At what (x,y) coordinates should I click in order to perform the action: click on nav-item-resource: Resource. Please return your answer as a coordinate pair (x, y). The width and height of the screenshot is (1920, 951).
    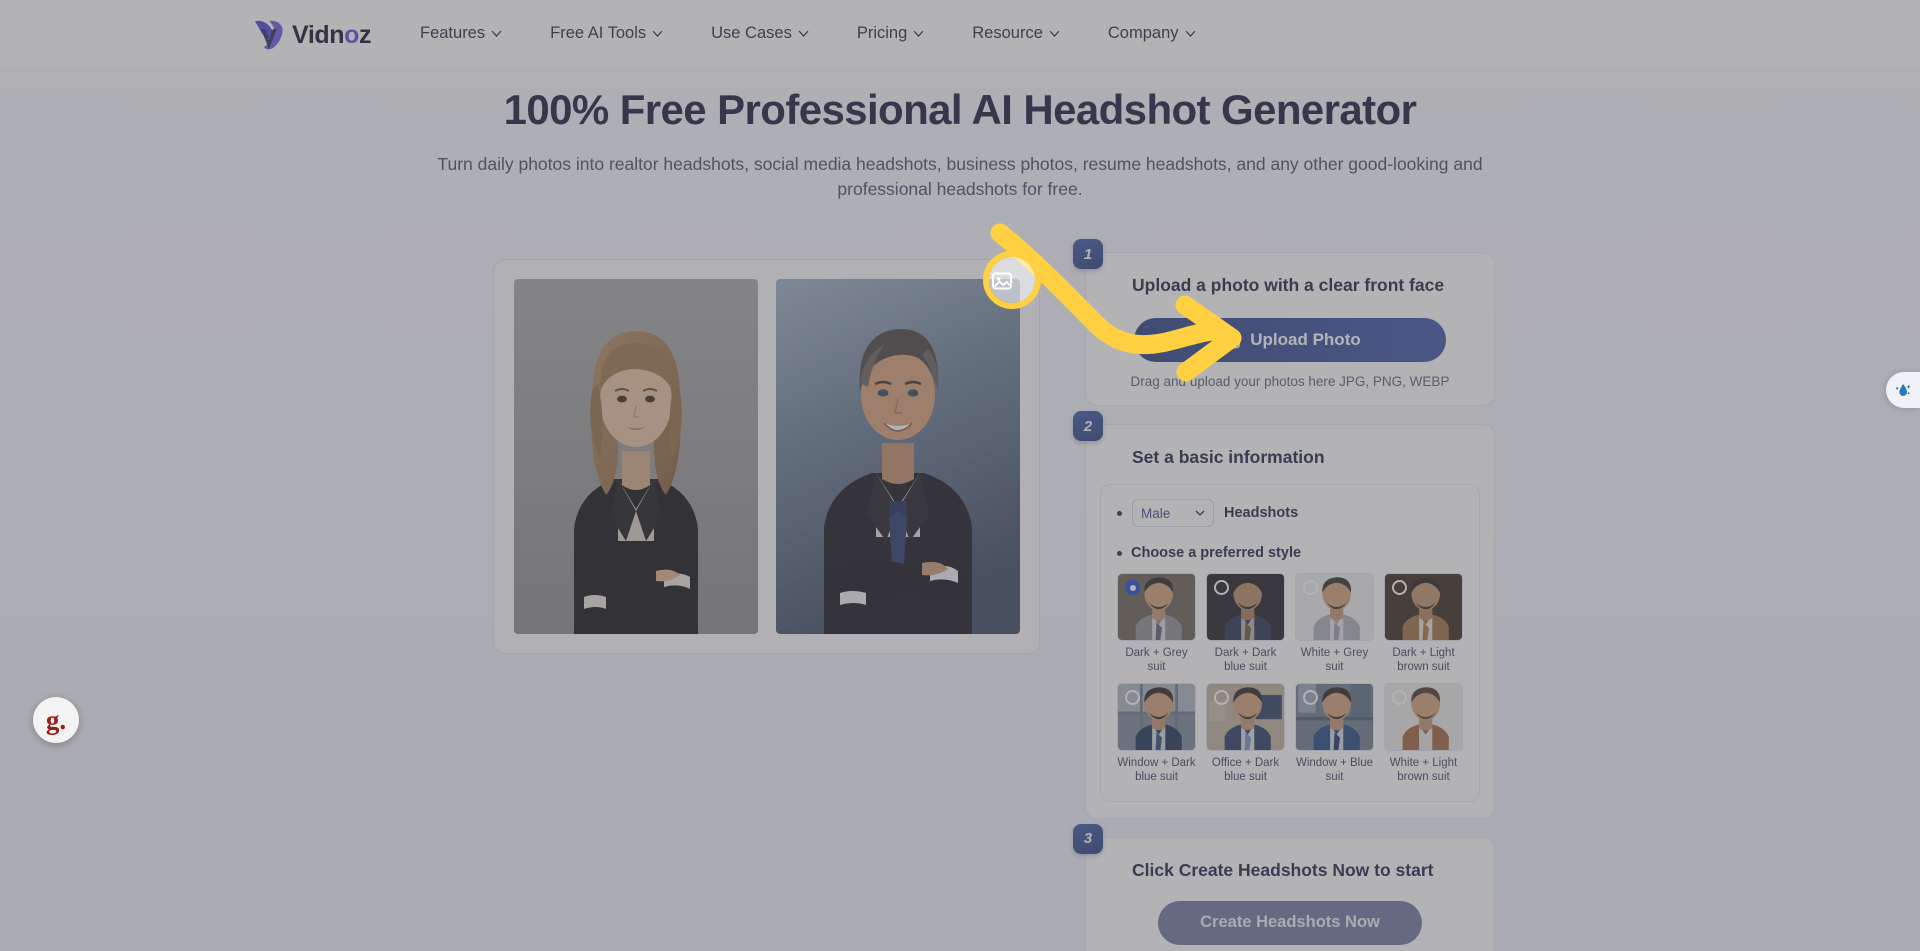
    Looking at the image, I should click on (1016, 33).